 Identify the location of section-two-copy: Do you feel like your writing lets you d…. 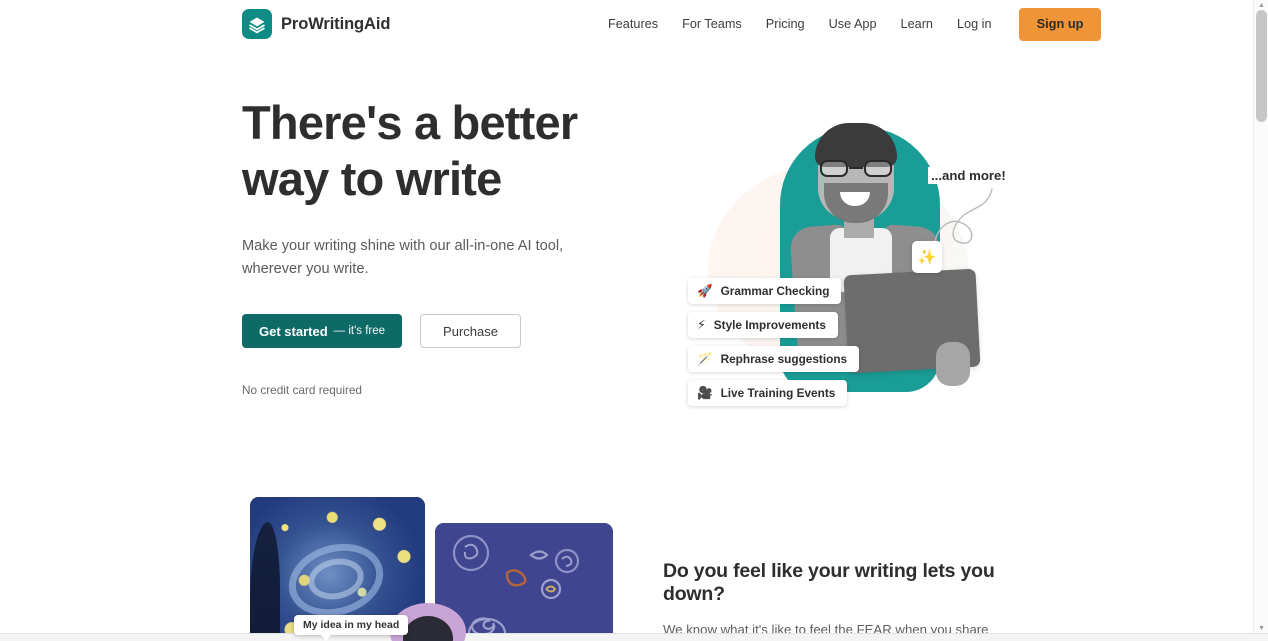
(843, 600).